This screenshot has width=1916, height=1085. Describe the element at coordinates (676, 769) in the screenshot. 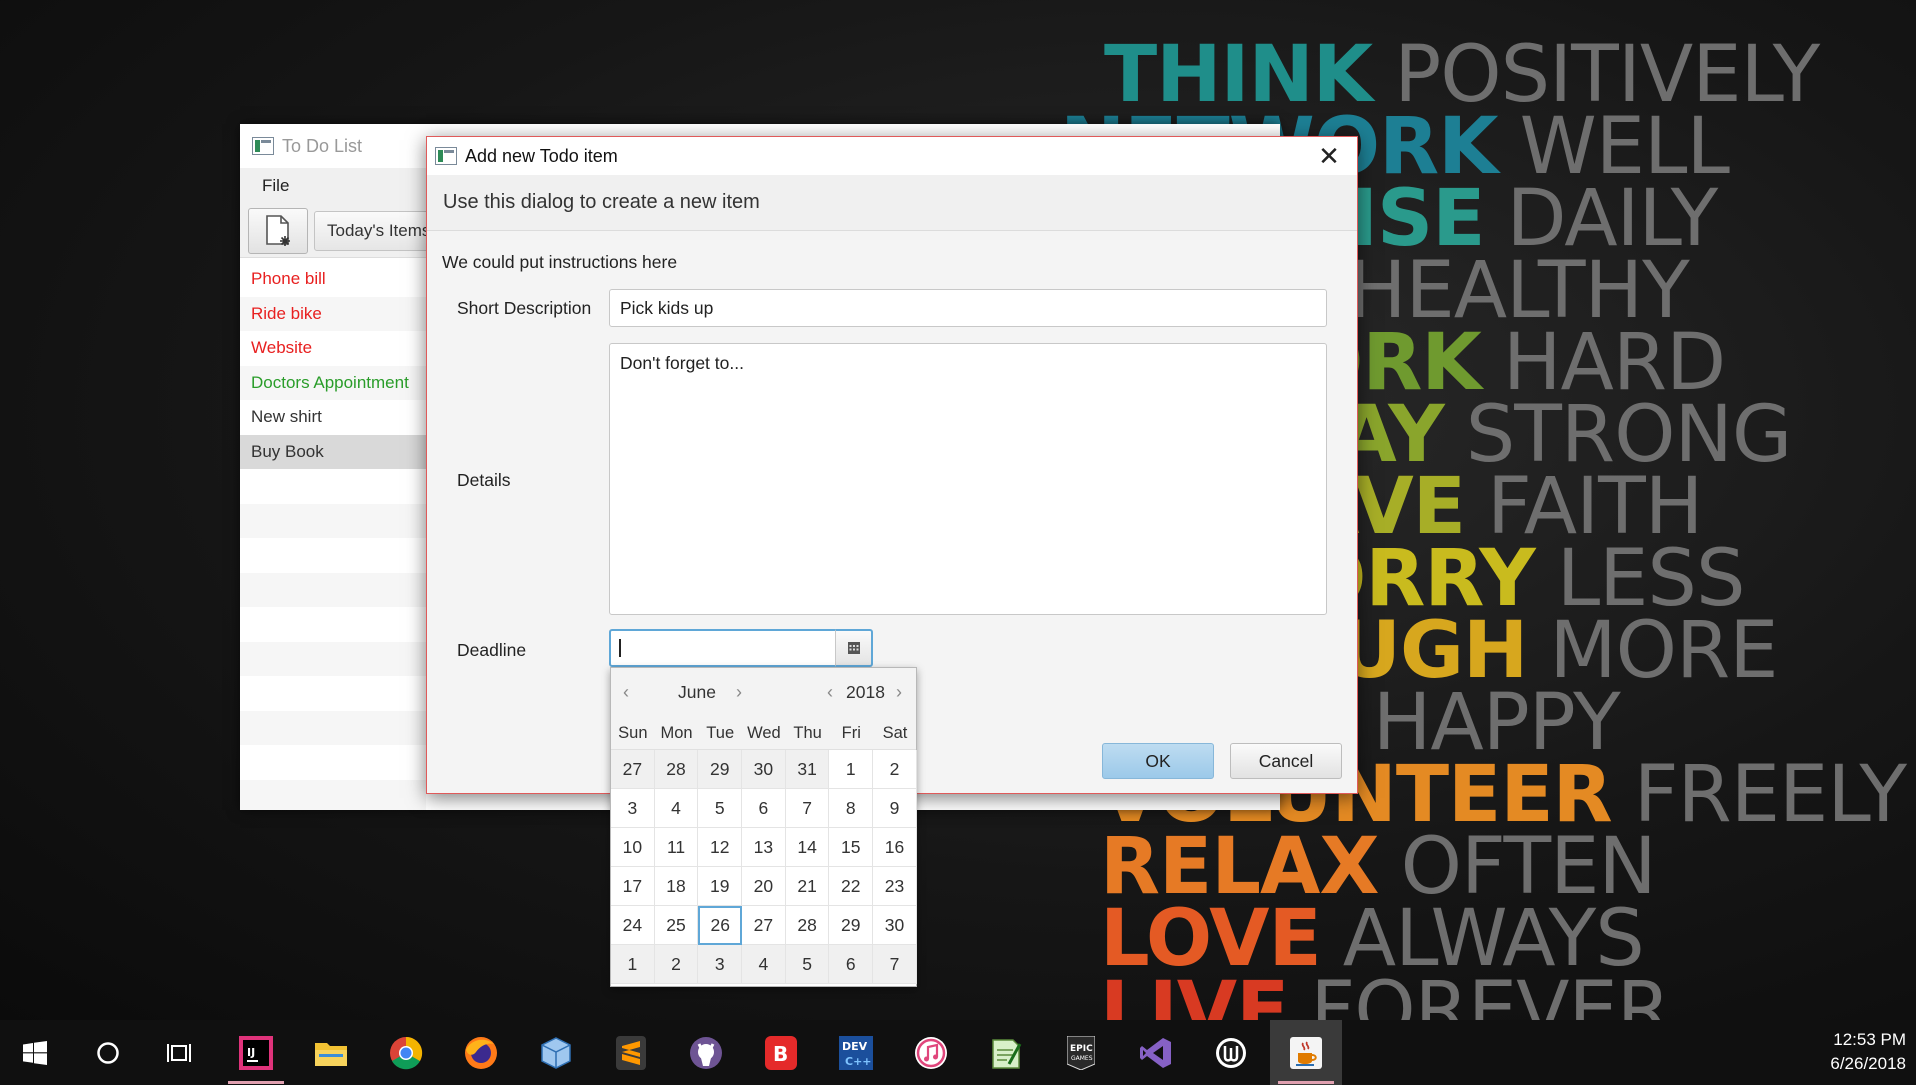

I see `calendar-day-other-month: 28` at that location.